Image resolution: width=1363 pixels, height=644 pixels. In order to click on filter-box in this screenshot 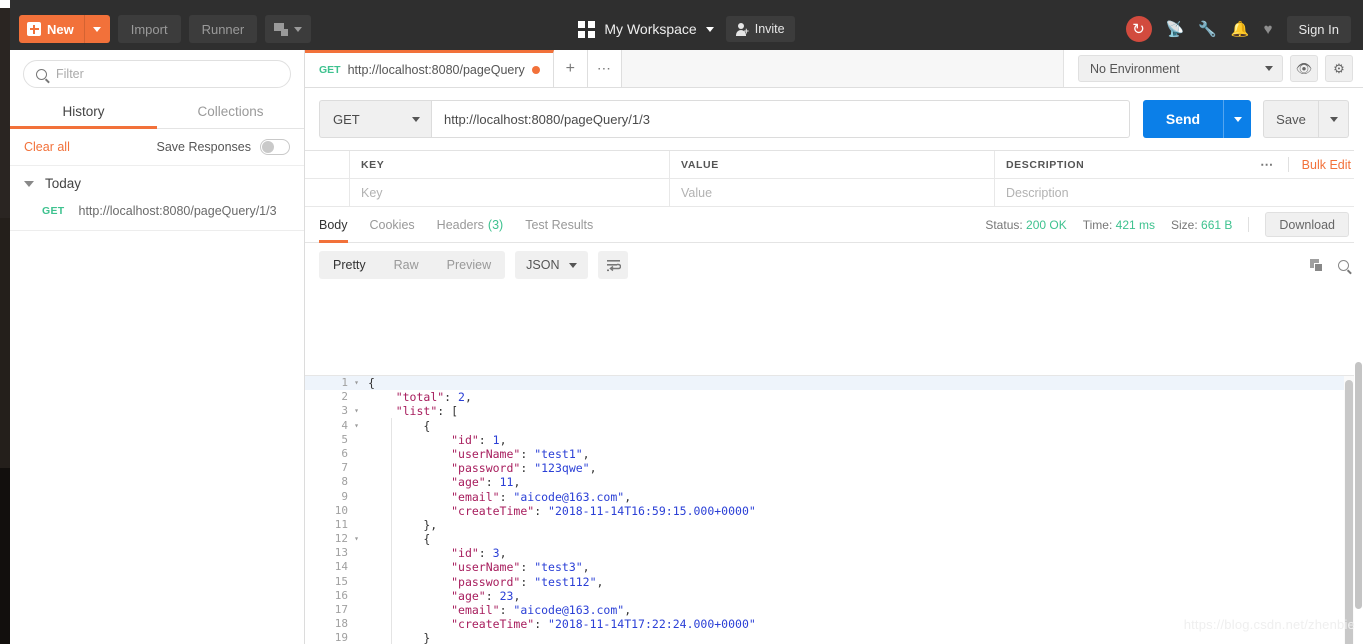, I will do `click(157, 74)`.